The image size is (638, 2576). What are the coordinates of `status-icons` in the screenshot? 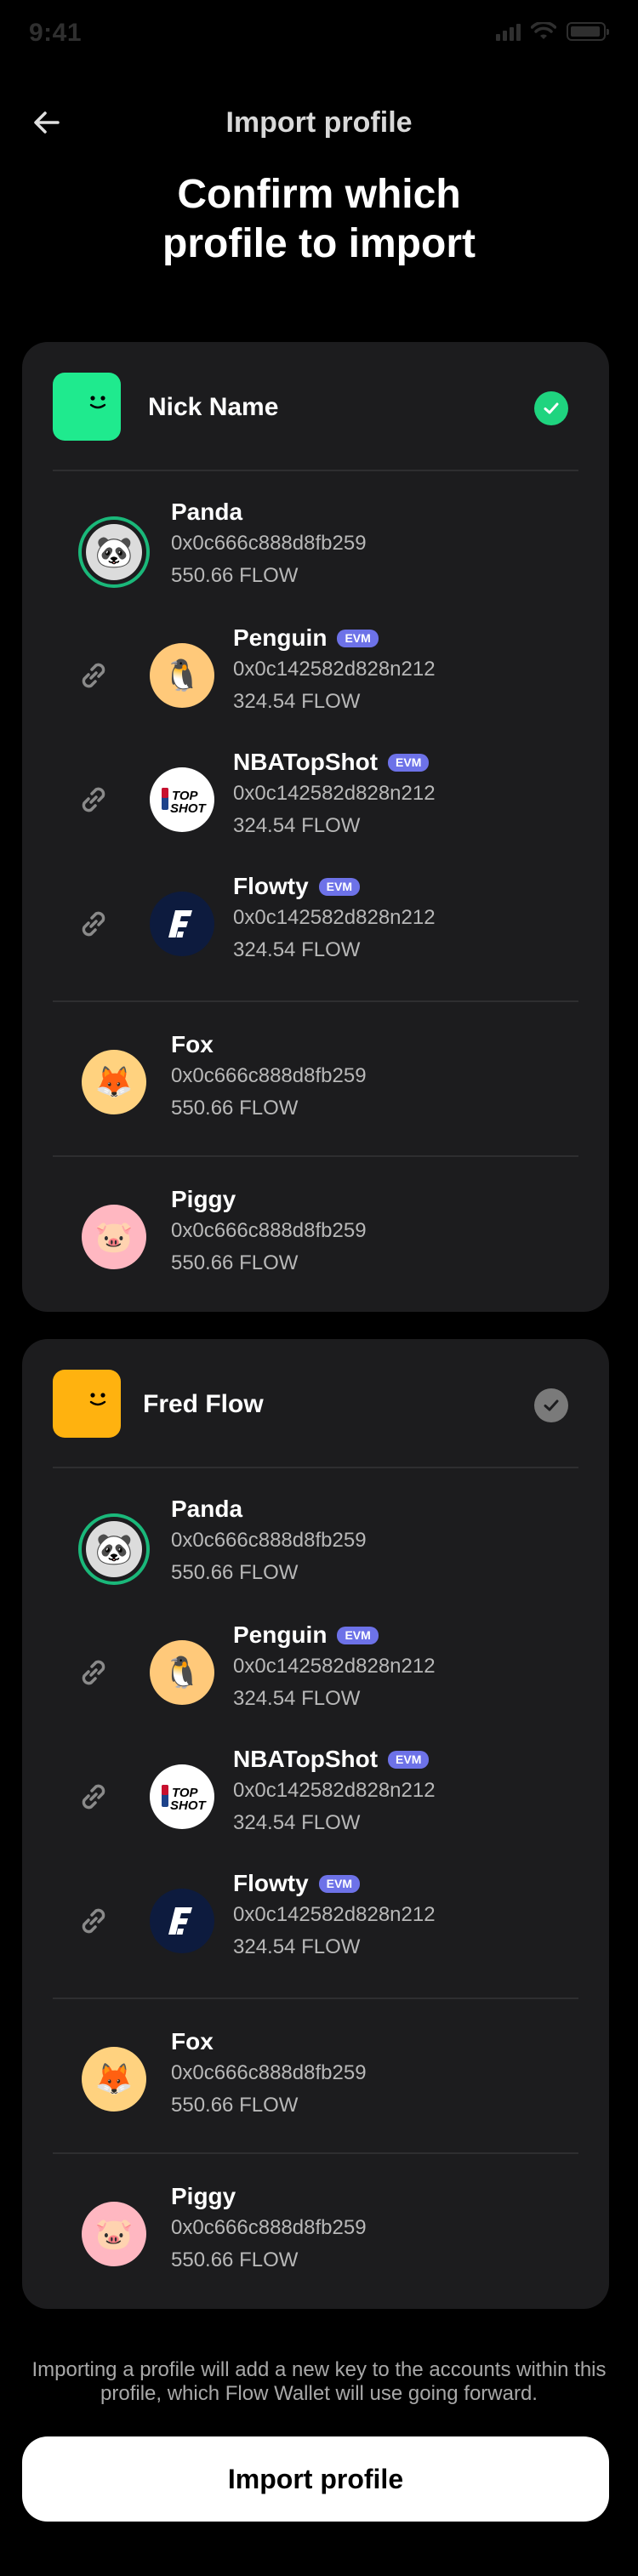 It's located at (552, 32).